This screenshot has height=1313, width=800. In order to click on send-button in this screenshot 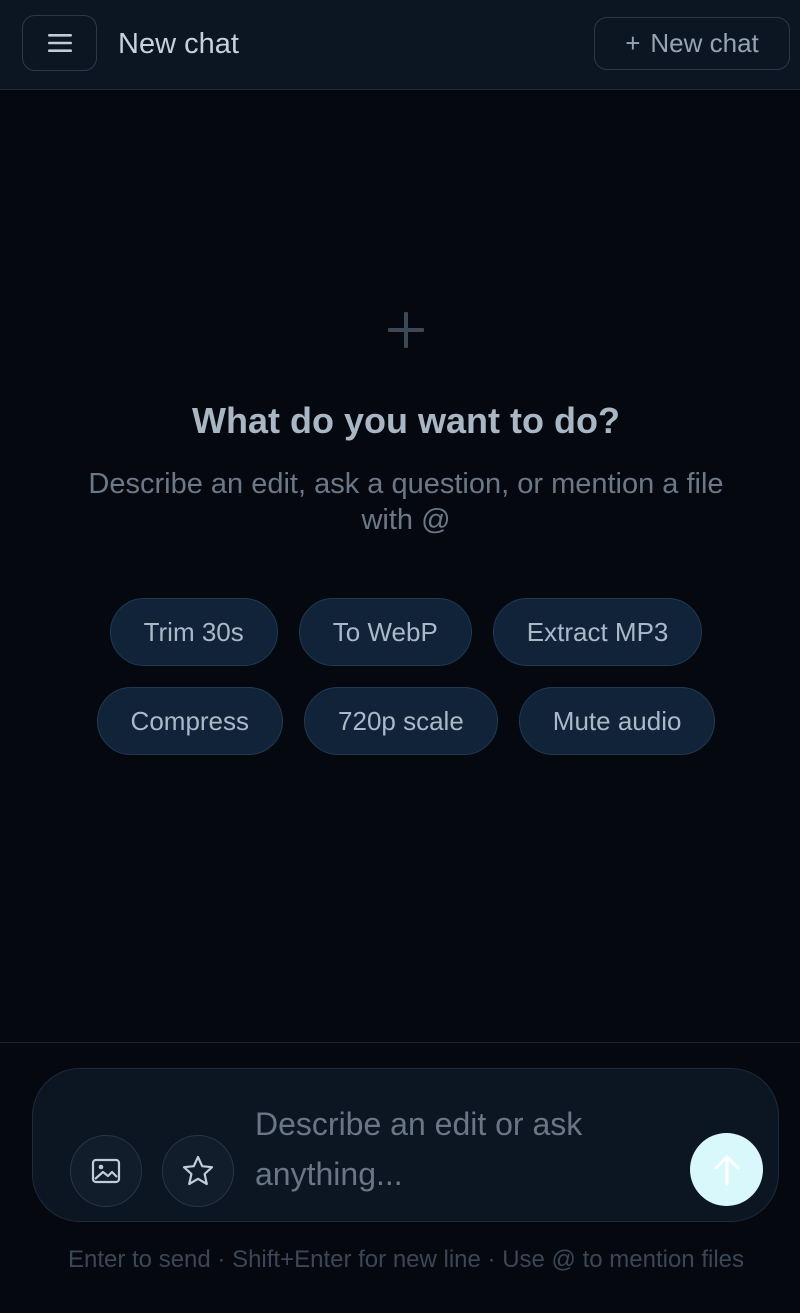, I will do `click(726, 1169)`.